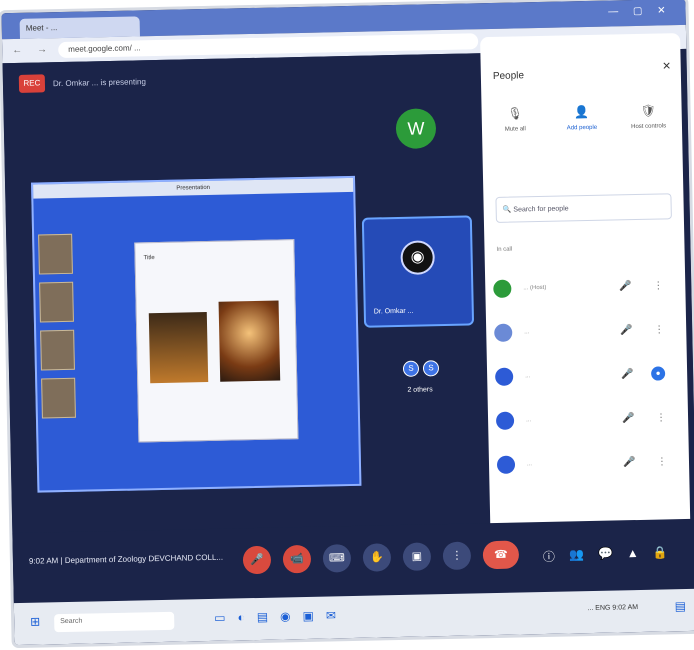 The width and height of the screenshot is (694, 650). I want to click on raise-hand-button: ✋, so click(377, 557).